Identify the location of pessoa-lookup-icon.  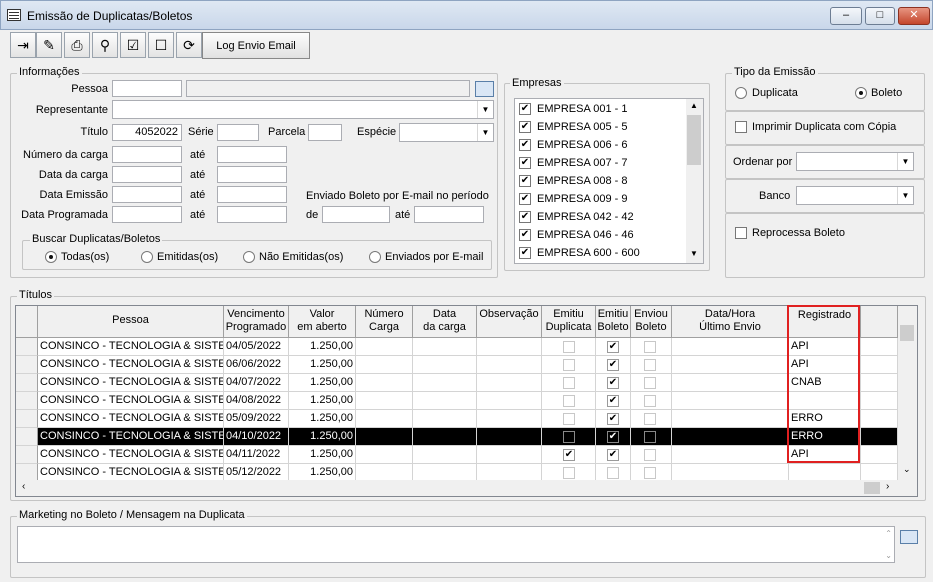
(484, 89).